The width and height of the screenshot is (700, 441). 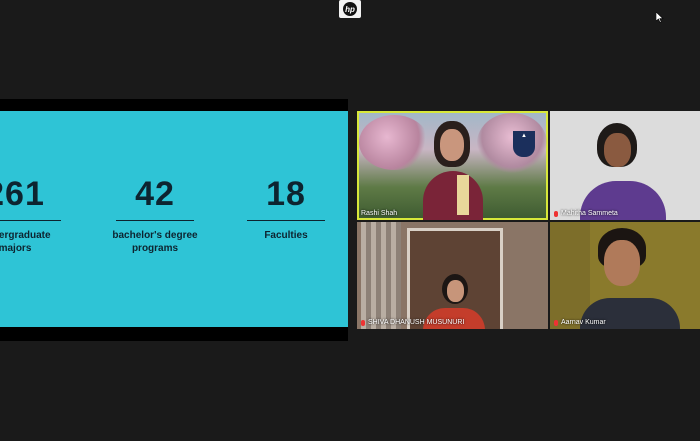 I want to click on video-tile-aarnav-kumar: Aarnav Kumar, so click(x=625, y=275).